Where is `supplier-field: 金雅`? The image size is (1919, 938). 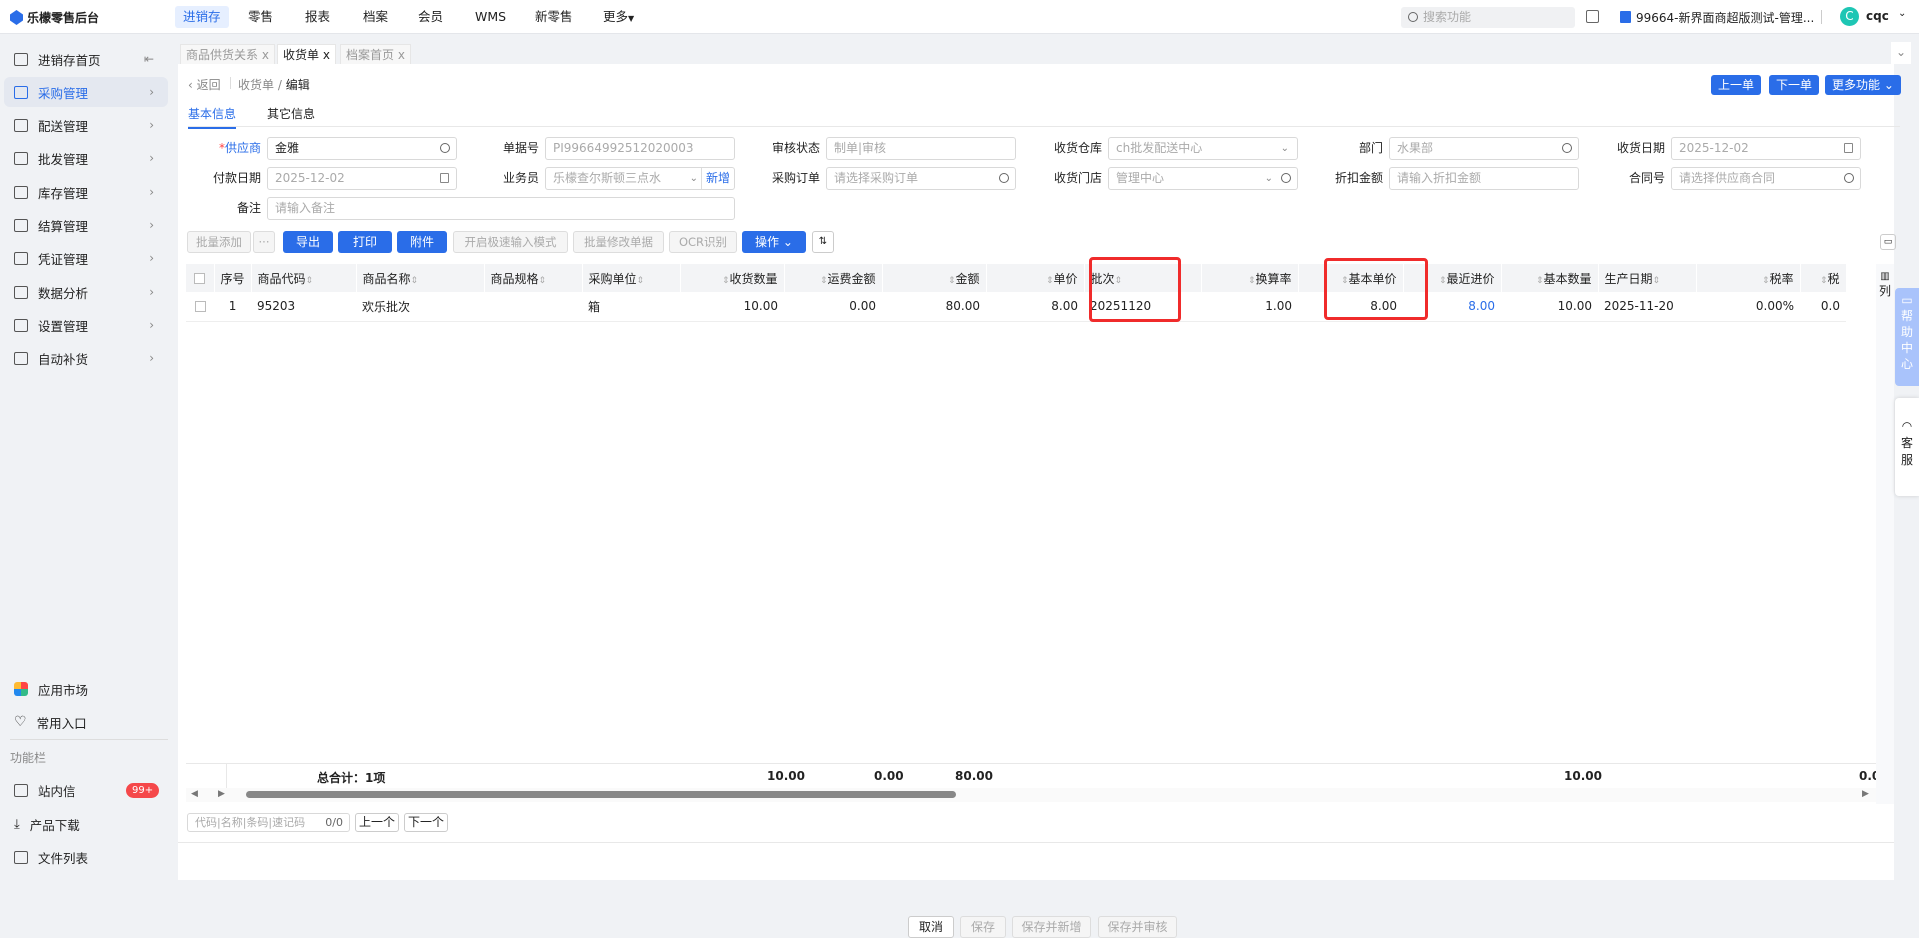 supplier-field: 金雅 is located at coordinates (362, 148).